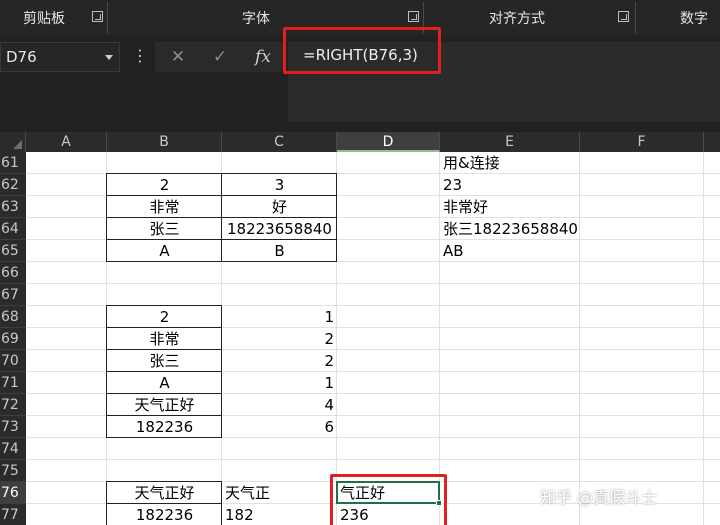  I want to click on watermark: 知乎 @真假斗士, so click(599, 497).